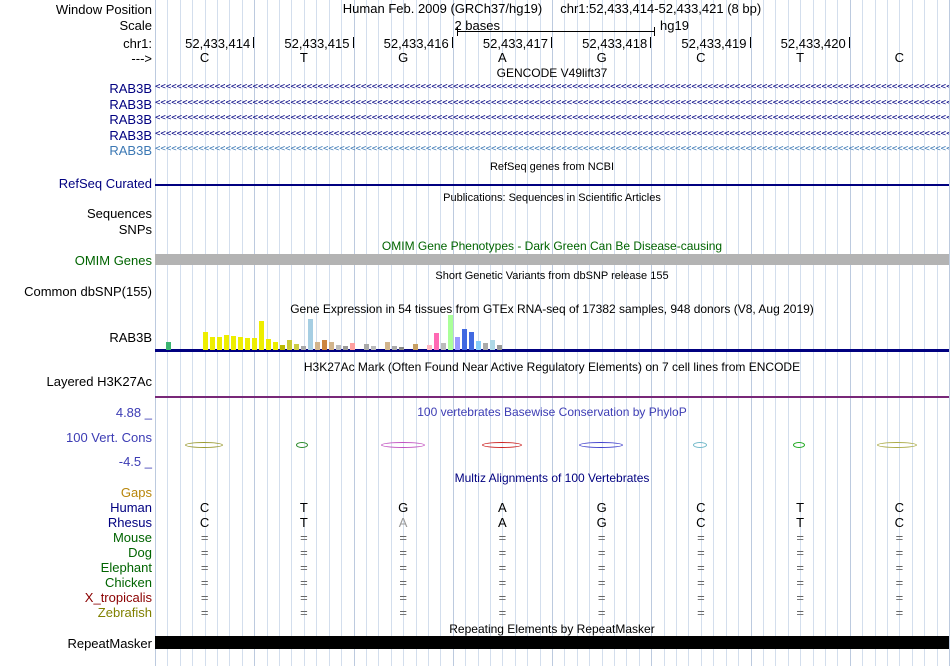 The height and width of the screenshot is (666, 950). I want to click on base-letter: C, so click(204, 57).